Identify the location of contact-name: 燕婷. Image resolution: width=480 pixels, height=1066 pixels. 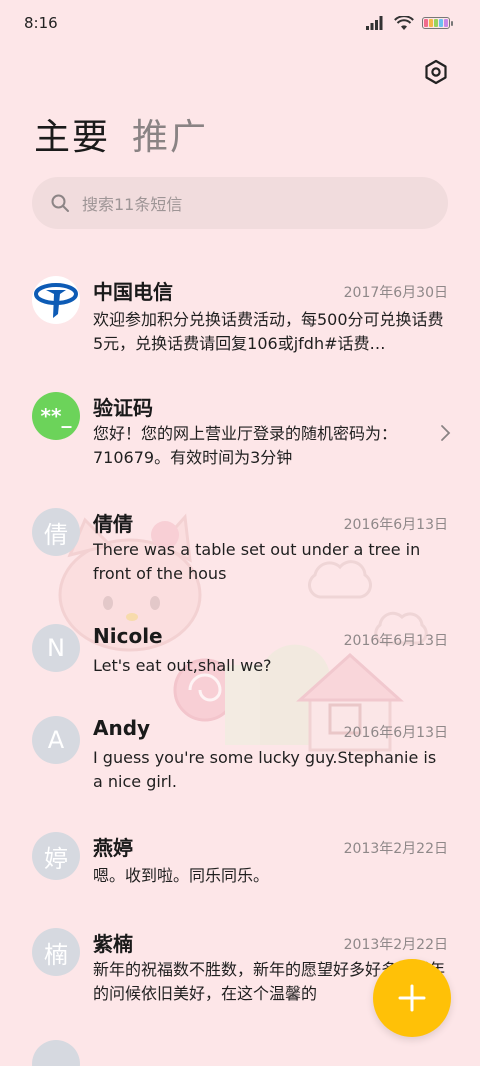
(113, 848).